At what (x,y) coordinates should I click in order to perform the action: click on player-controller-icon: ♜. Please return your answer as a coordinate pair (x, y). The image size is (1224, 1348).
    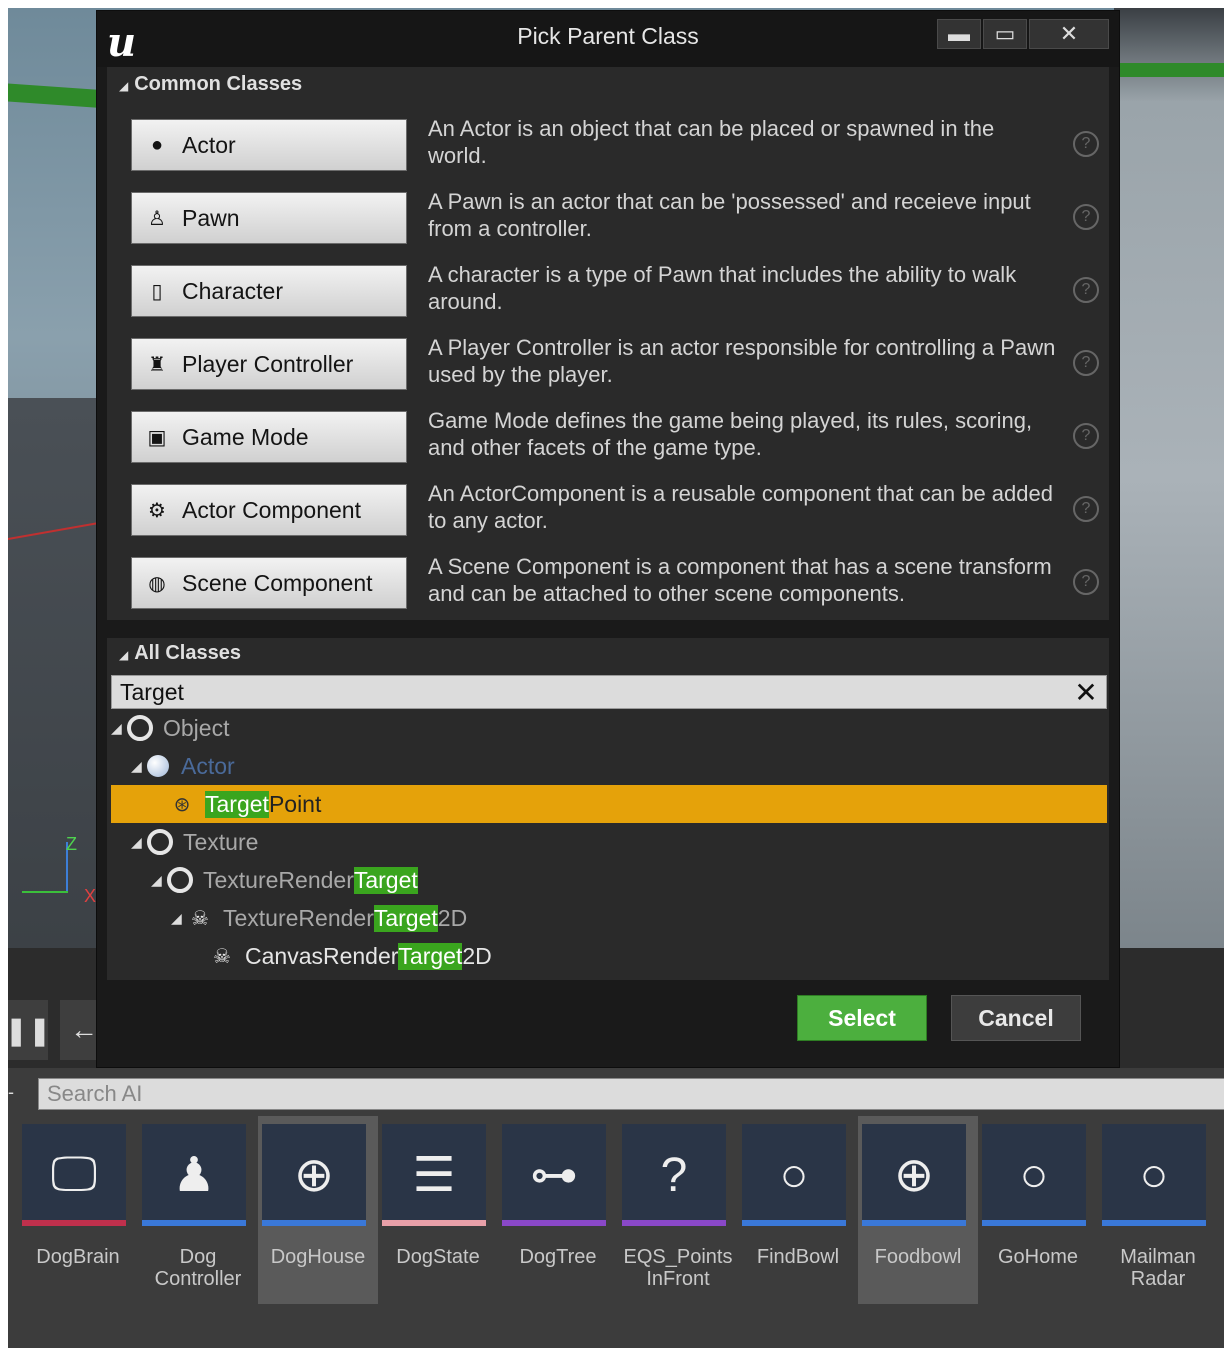
    Looking at the image, I should click on (157, 364).